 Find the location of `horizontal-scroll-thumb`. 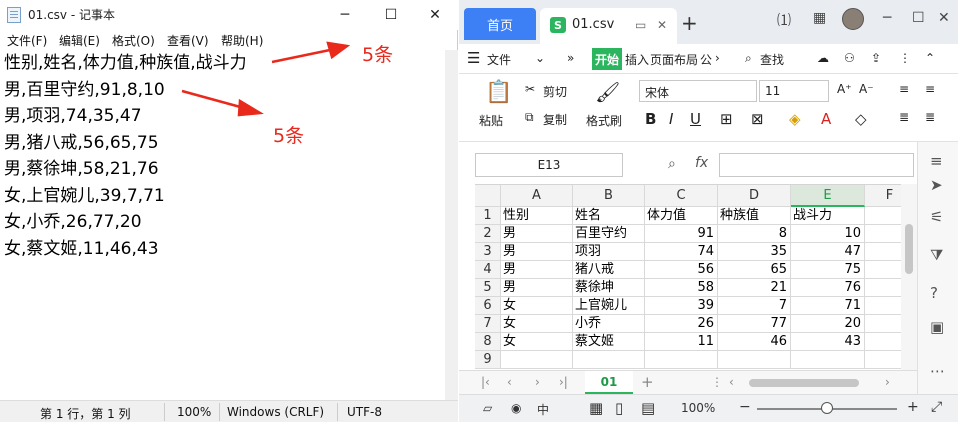

horizontal-scroll-thumb is located at coordinates (804, 383).